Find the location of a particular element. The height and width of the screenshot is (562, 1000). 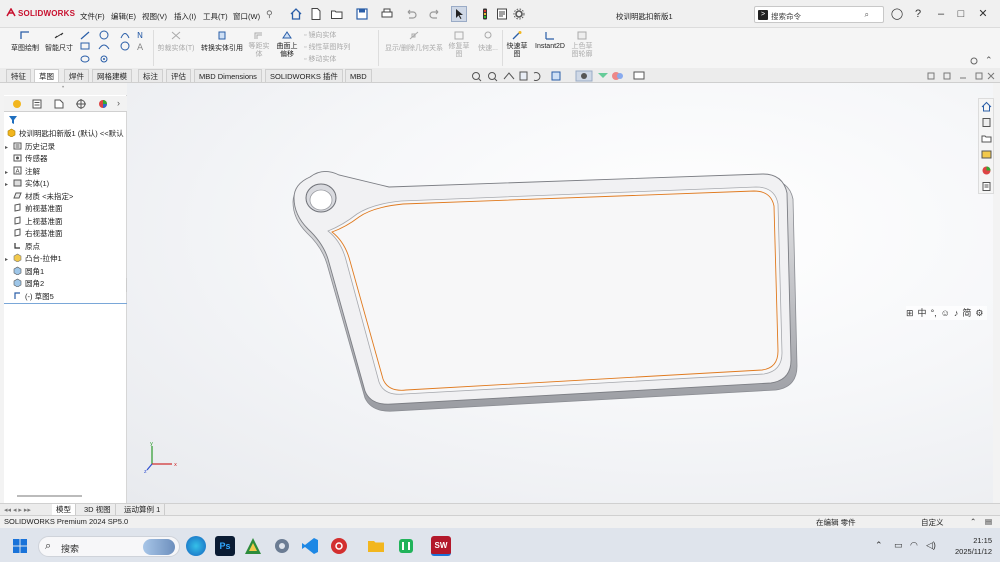

tab-weldments: 焊件 is located at coordinates (76, 75).